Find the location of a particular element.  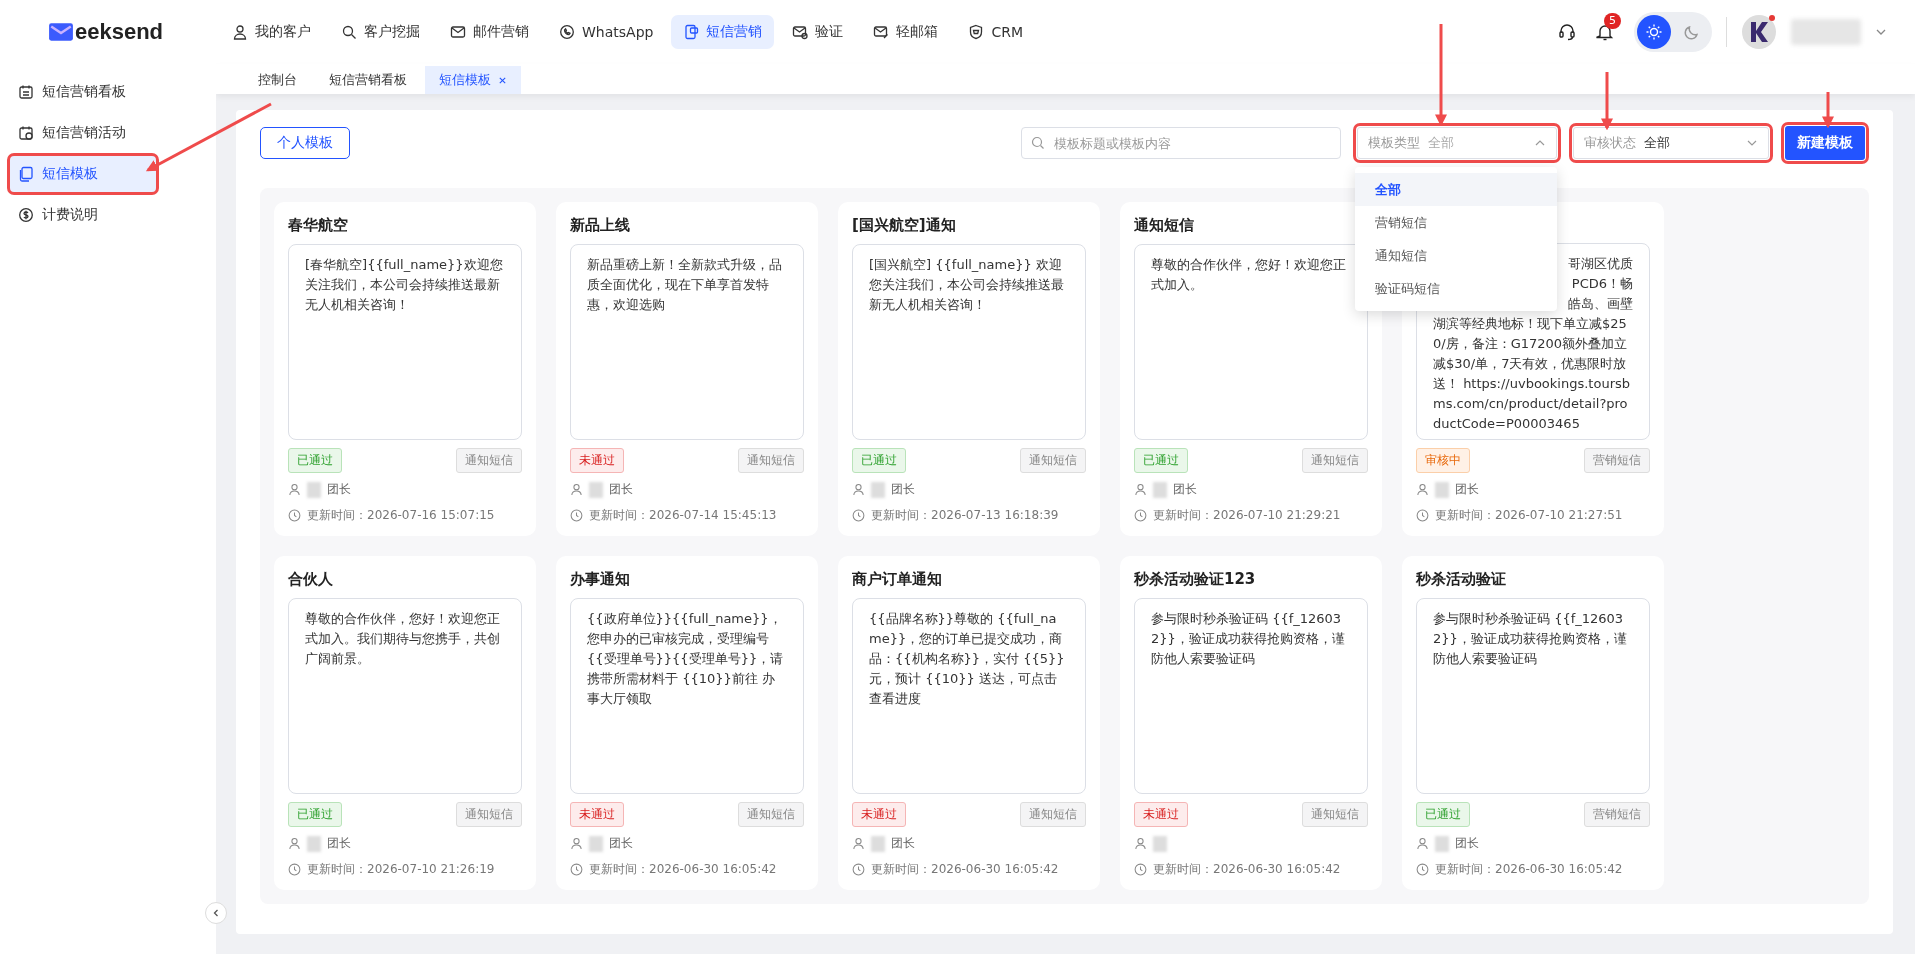

bell-icon is located at coordinates (1605, 32).